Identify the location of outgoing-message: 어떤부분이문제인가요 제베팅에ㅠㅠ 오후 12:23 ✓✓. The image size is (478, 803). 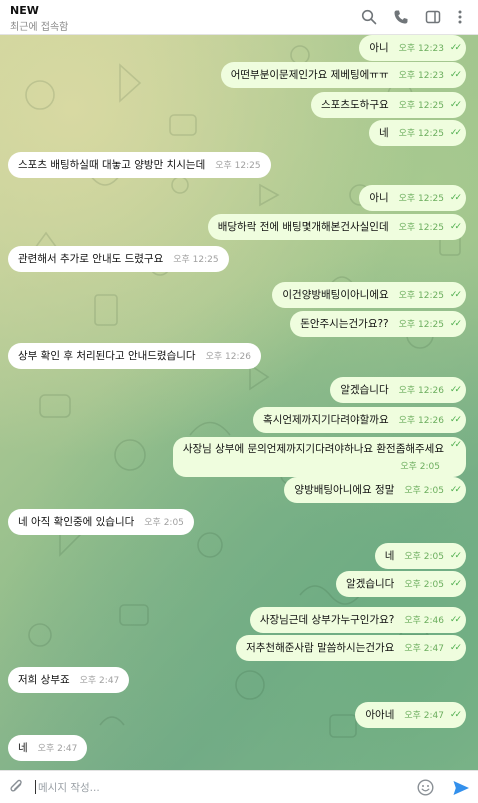
(343, 75).